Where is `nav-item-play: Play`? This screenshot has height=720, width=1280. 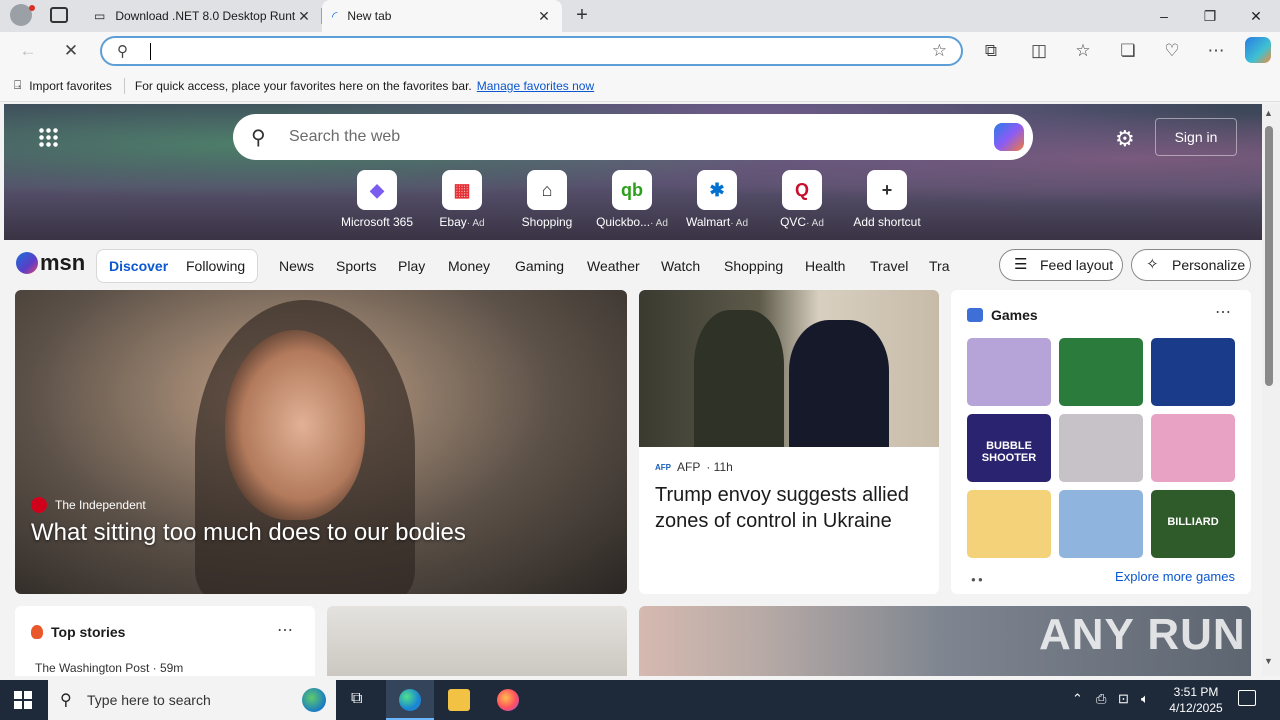
nav-item-play: Play is located at coordinates (411, 266).